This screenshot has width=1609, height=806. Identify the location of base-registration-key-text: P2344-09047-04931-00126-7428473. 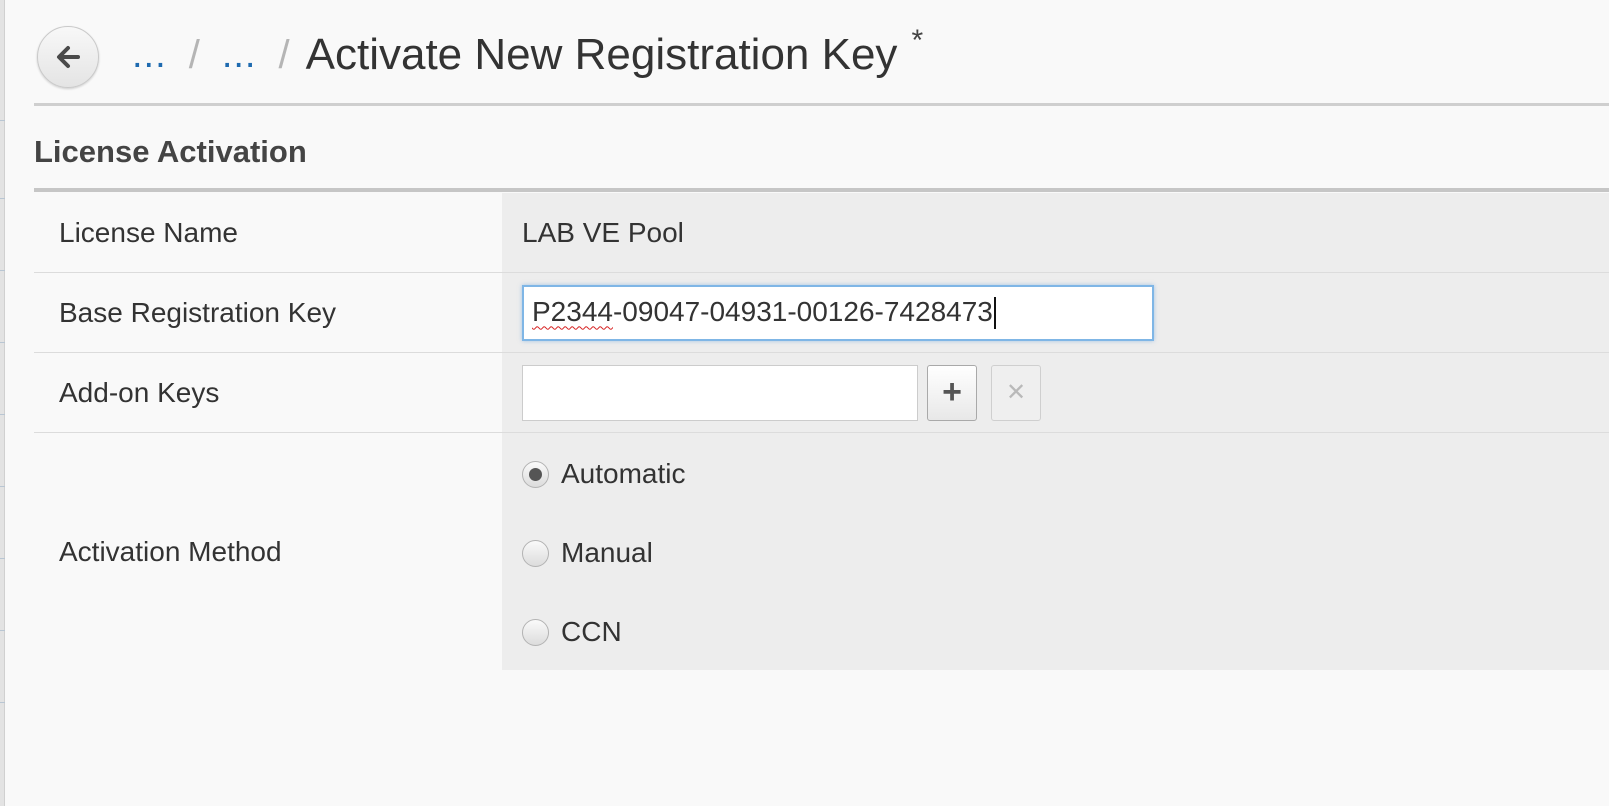
(764, 313).